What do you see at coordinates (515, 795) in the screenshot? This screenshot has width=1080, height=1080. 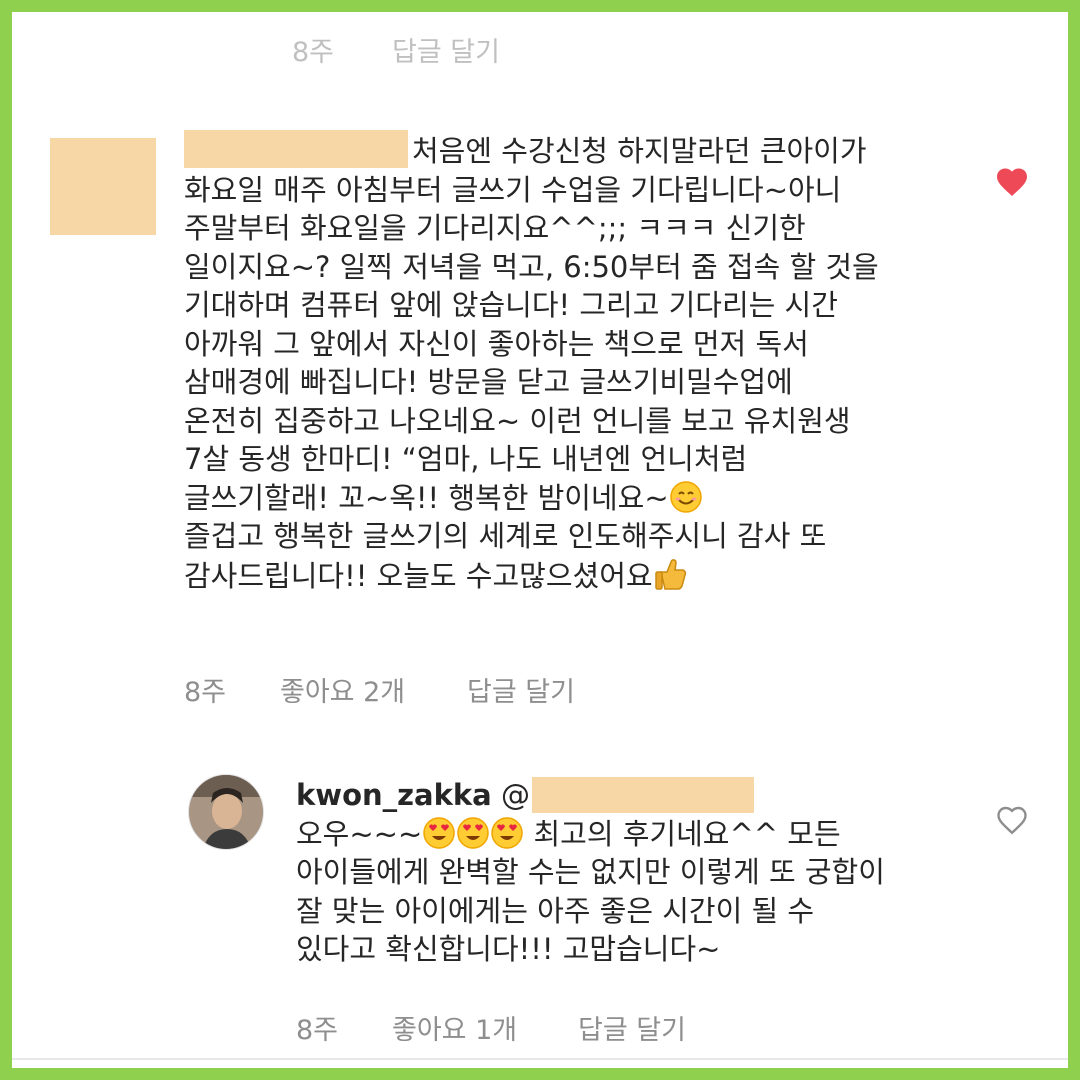 I see `reply-mention-at: @` at bounding box center [515, 795].